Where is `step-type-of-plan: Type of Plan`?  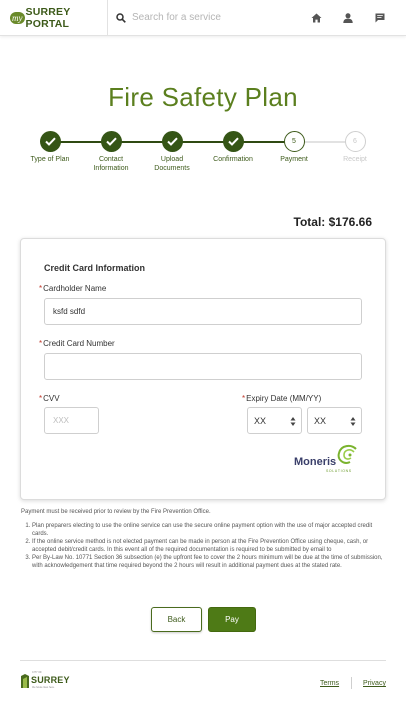
step-type-of-plan: Type of Plan is located at coordinates (50, 147).